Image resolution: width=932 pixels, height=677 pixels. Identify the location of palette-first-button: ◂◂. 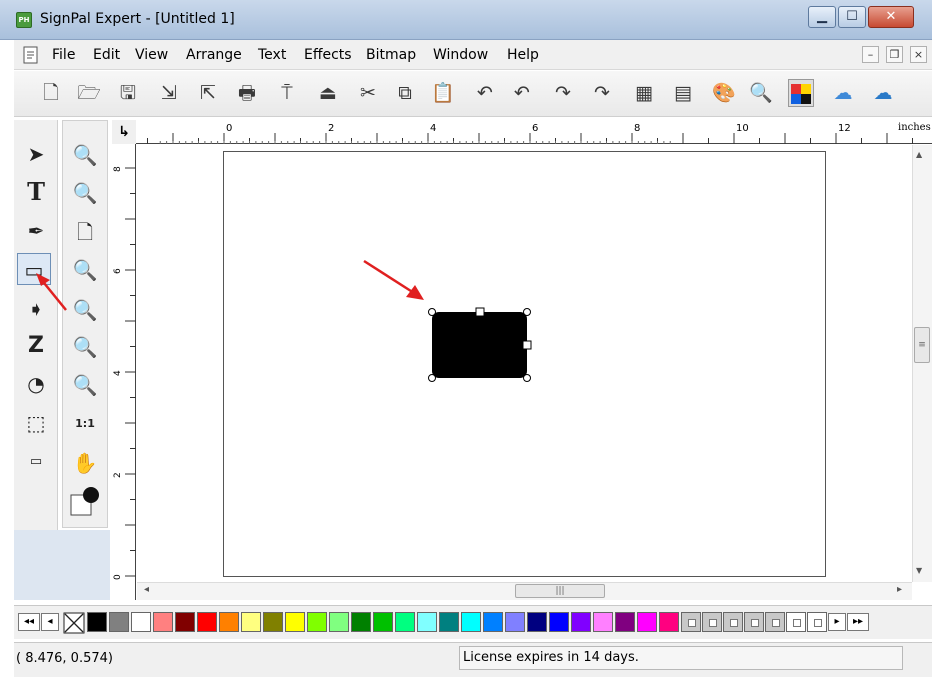
(29, 622).